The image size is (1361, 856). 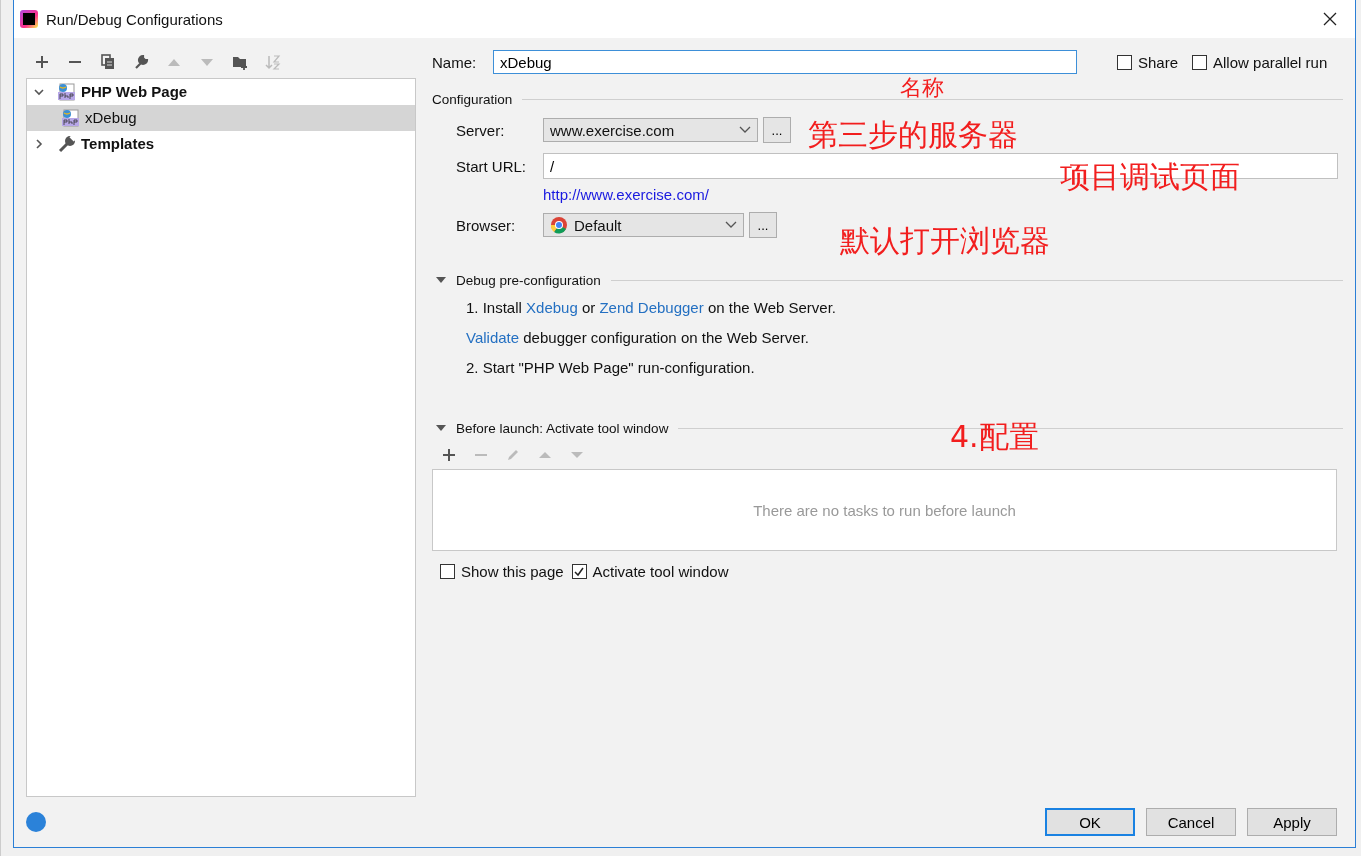 What do you see at coordinates (486, 225) in the screenshot?
I see `field-label: Browser:` at bounding box center [486, 225].